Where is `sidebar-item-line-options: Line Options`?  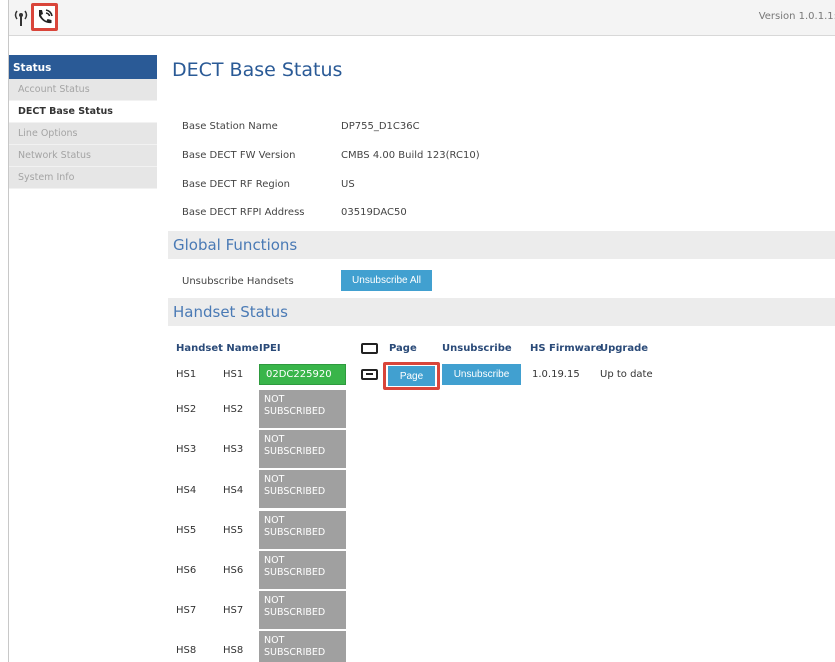
sidebar-item-line-options: Line Options is located at coordinates (83, 134).